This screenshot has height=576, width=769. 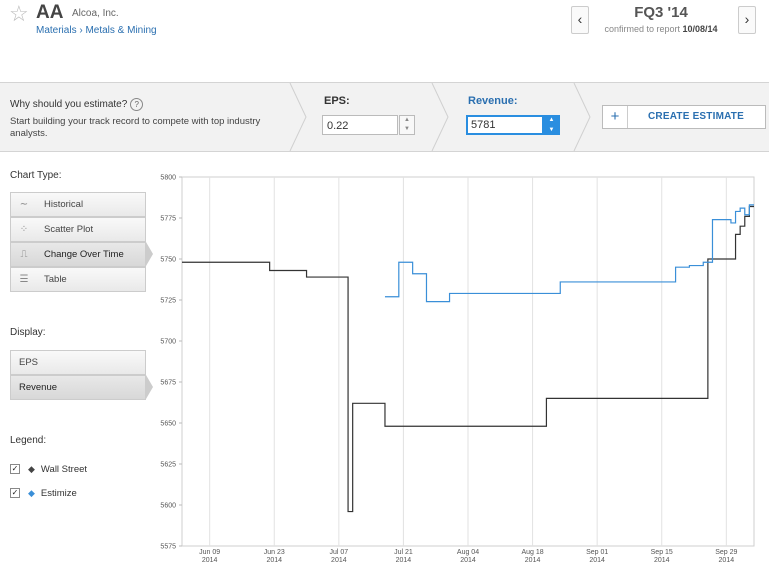 What do you see at coordinates (338, 552) in the screenshot?
I see `x-tick-label: Jul 07` at bounding box center [338, 552].